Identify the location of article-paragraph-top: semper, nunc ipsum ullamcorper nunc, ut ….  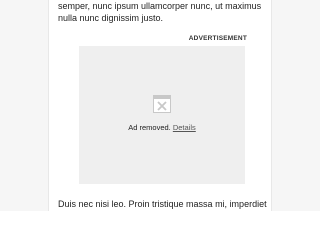
(160, 12).